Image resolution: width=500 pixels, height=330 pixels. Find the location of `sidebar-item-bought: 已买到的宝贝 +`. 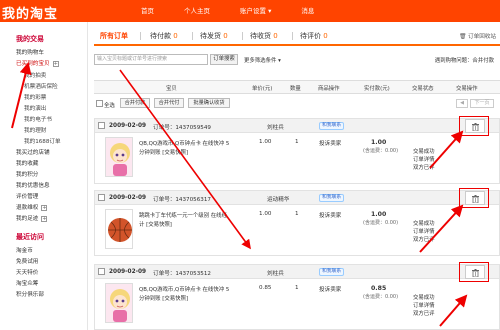

sidebar-item-bought: 已买到的宝贝 + is located at coordinates (37, 63).